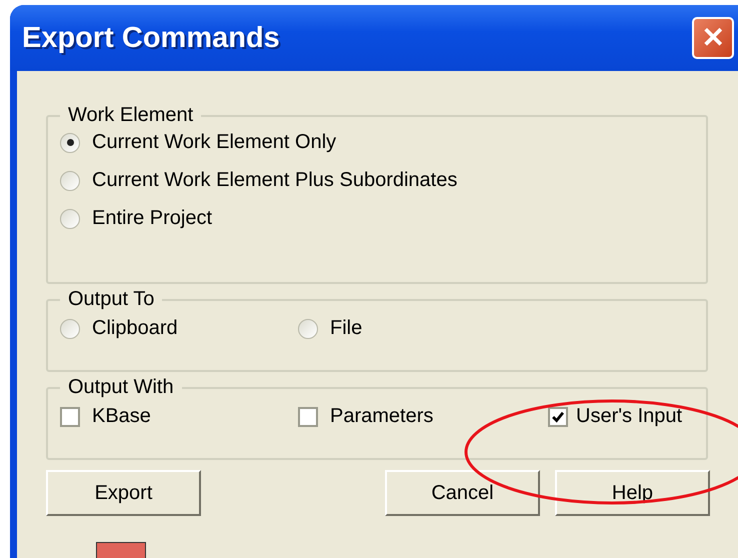 Image resolution: width=738 pixels, height=558 pixels. Describe the element at coordinates (123, 493) in the screenshot. I see `dialog-button: Export` at that location.